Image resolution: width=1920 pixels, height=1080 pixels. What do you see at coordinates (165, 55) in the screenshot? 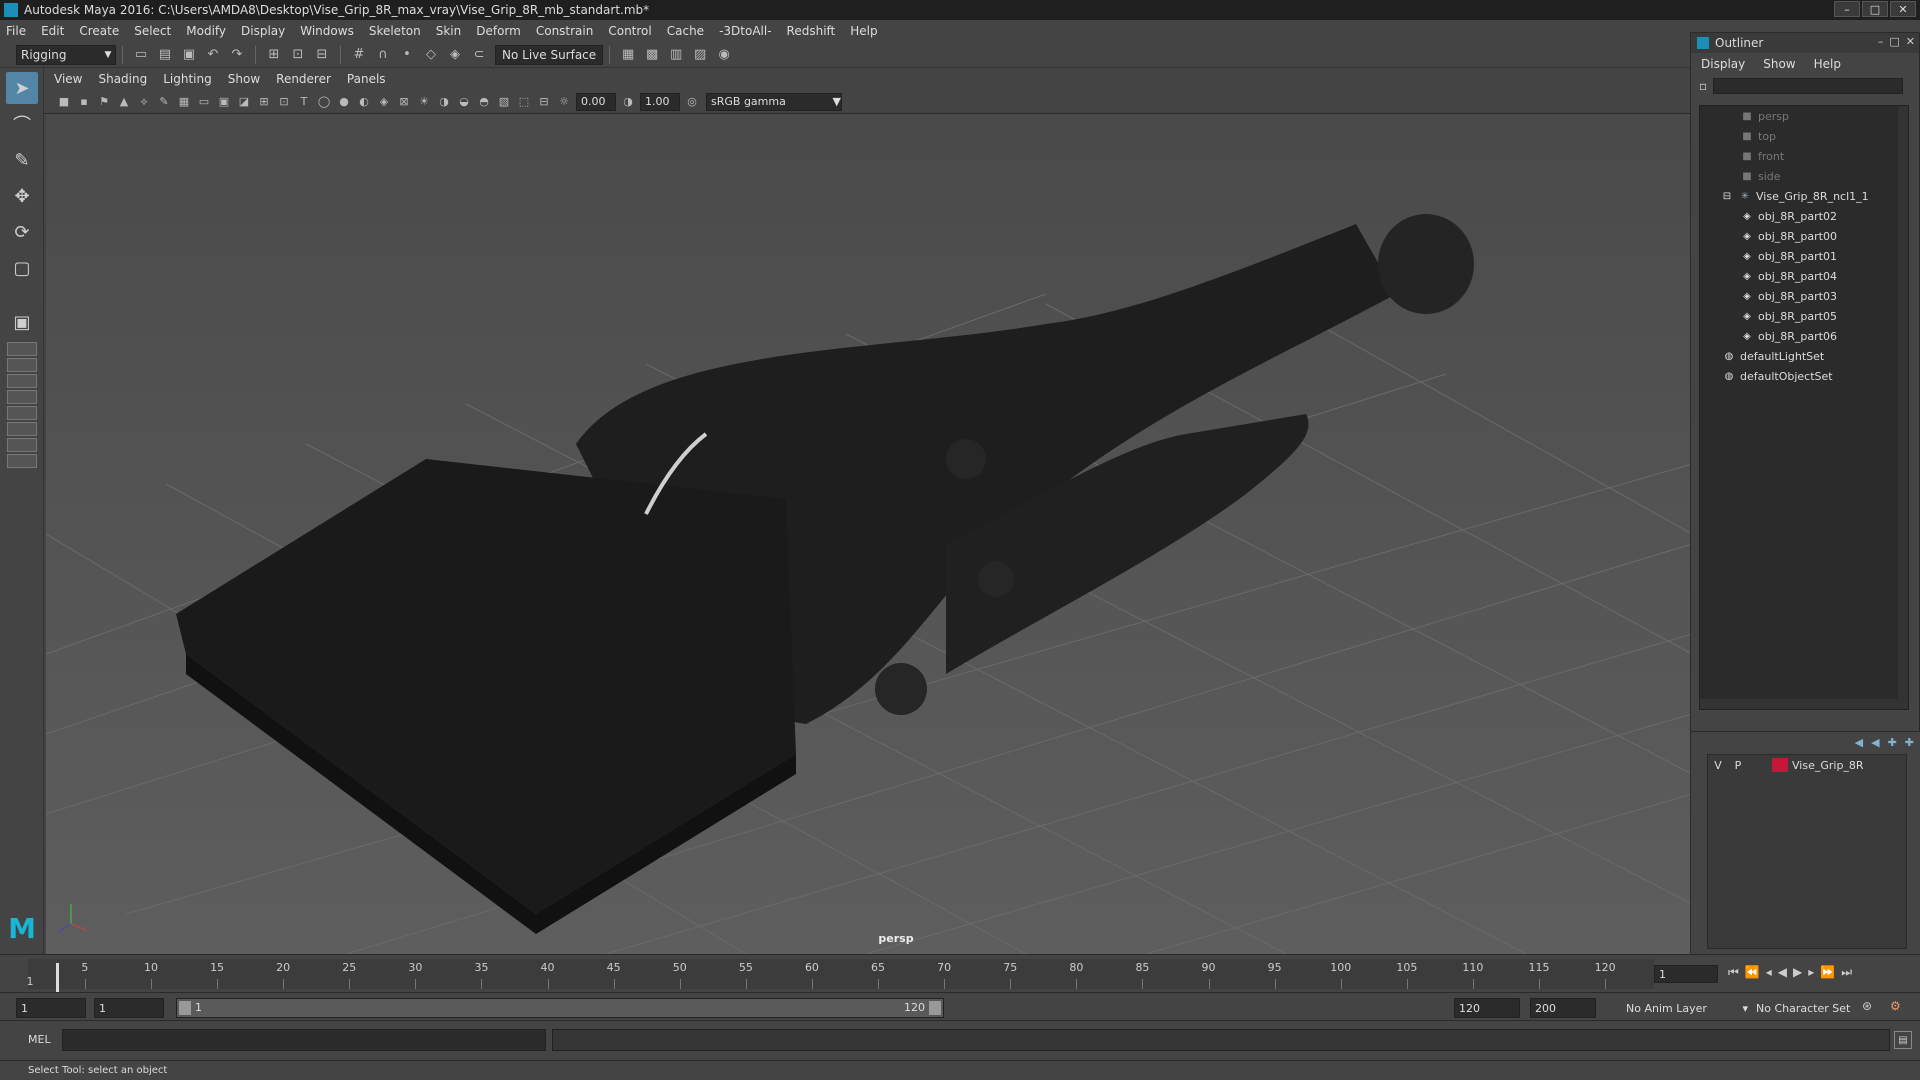
I see `open-scene-icon: ▤` at bounding box center [165, 55].